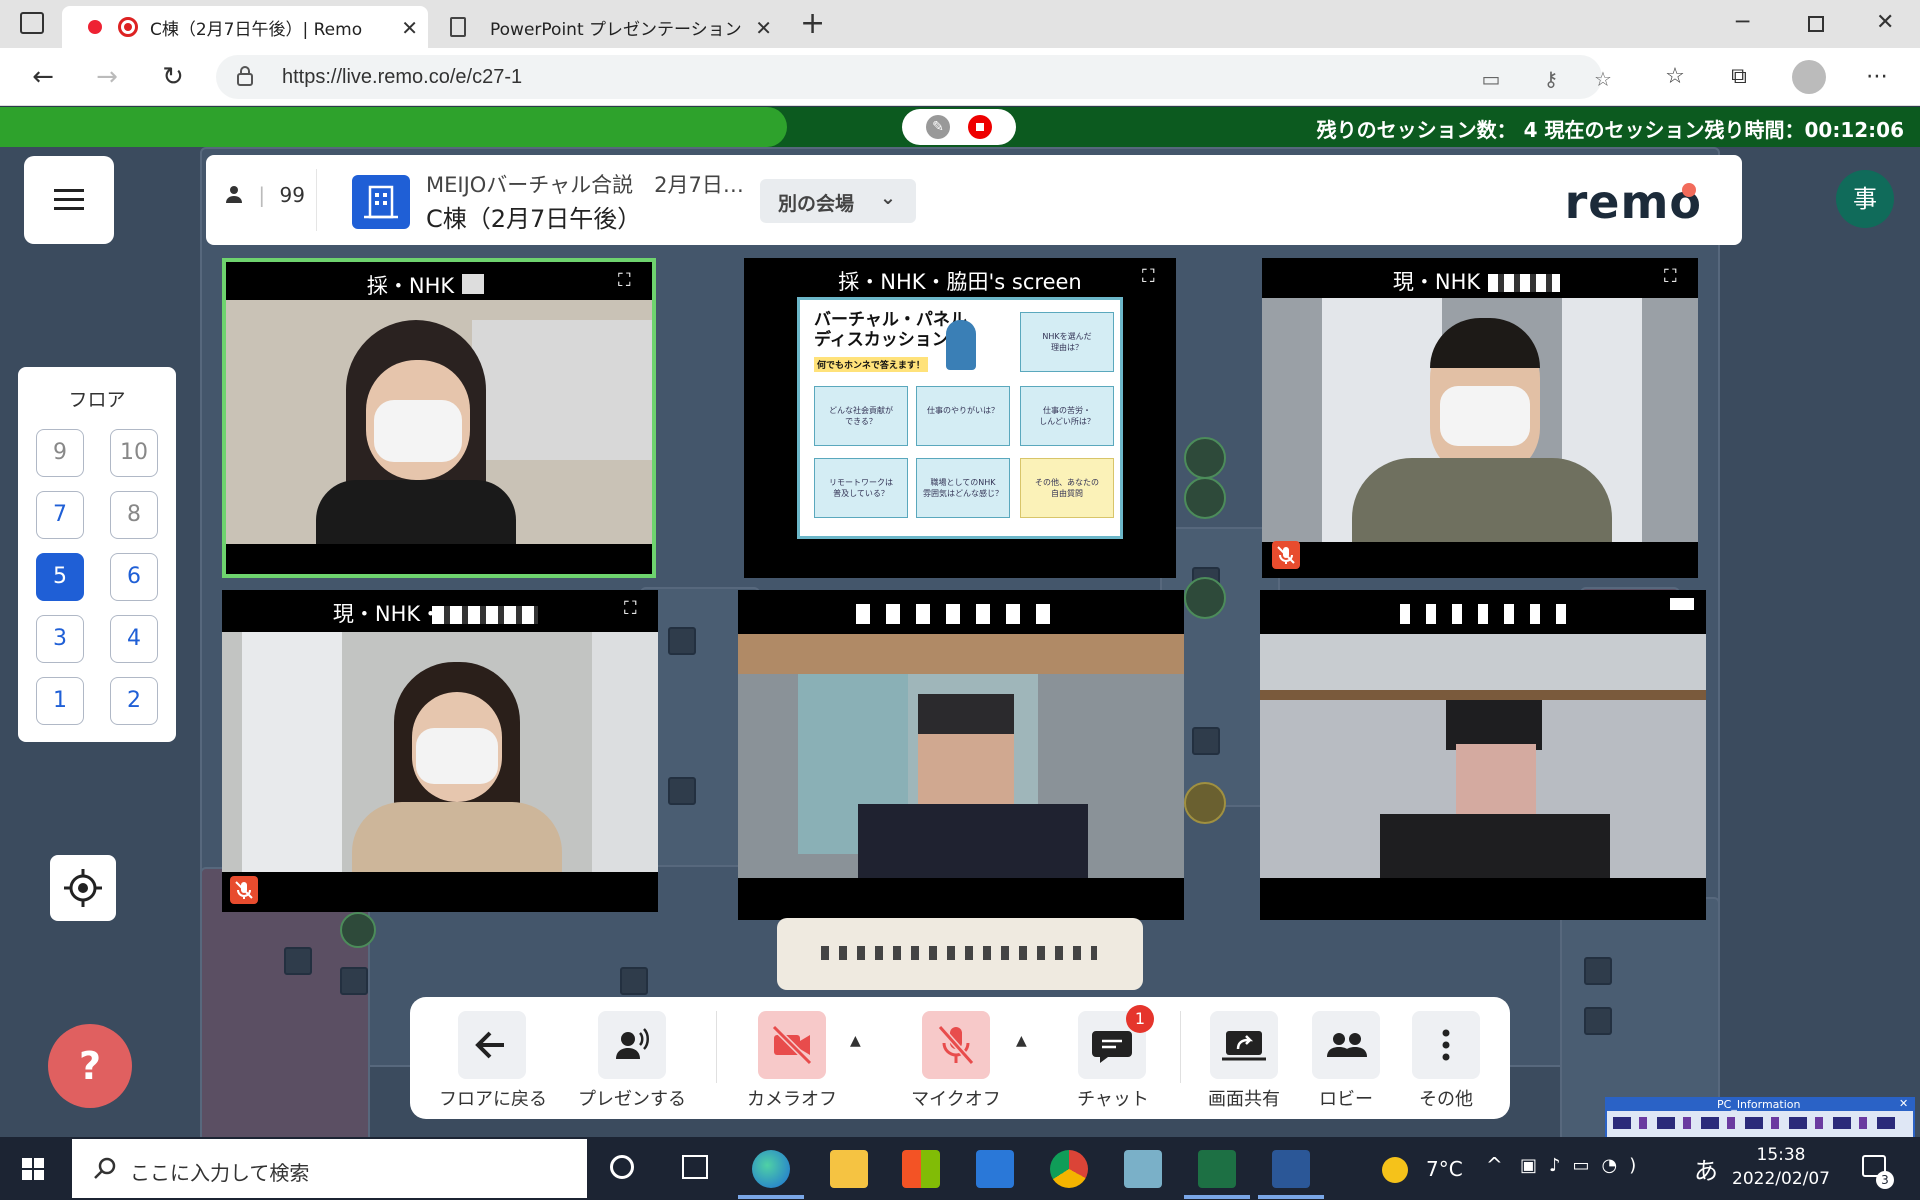  I want to click on edit-icon: ✎, so click(938, 127).